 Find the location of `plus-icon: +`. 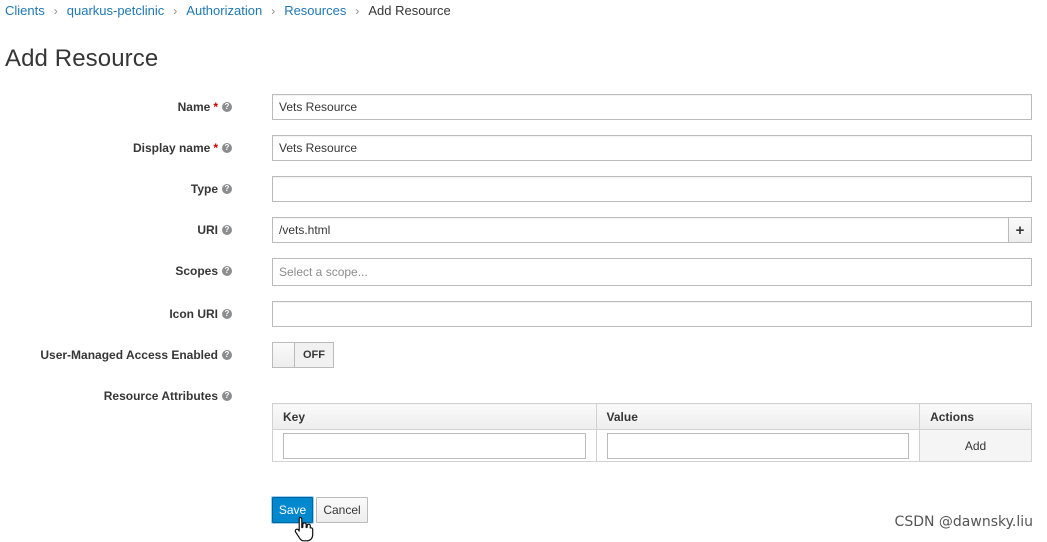

plus-icon: + is located at coordinates (1020, 230).